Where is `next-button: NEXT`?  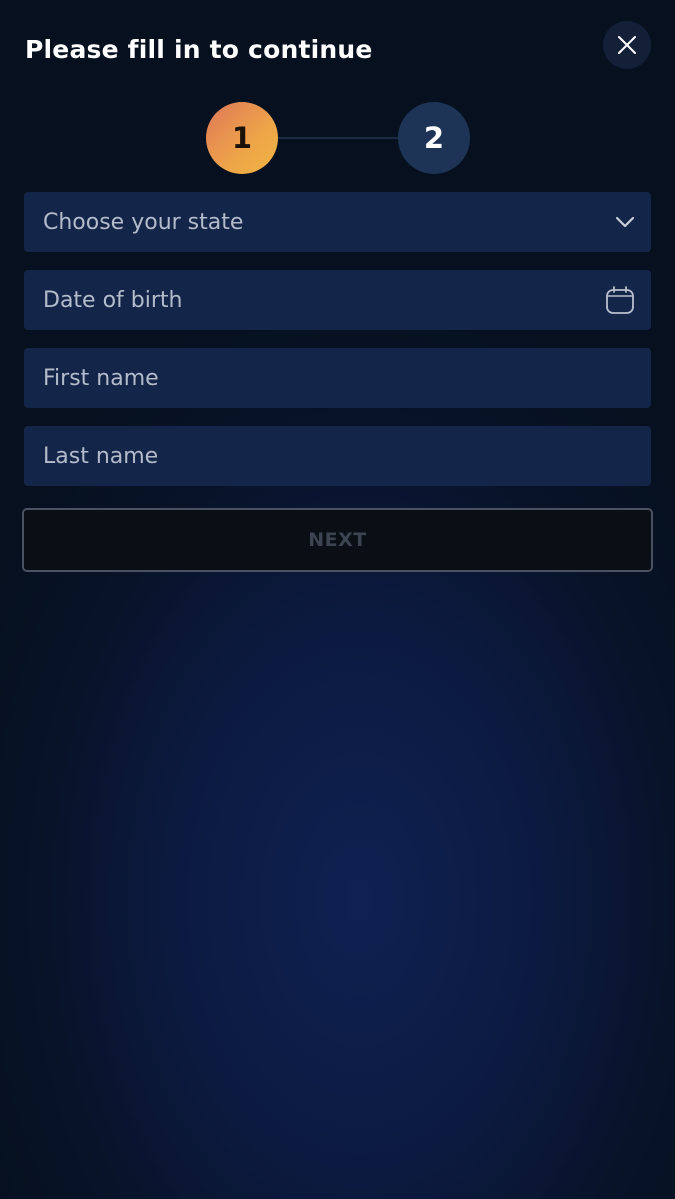 next-button: NEXT is located at coordinates (337, 540).